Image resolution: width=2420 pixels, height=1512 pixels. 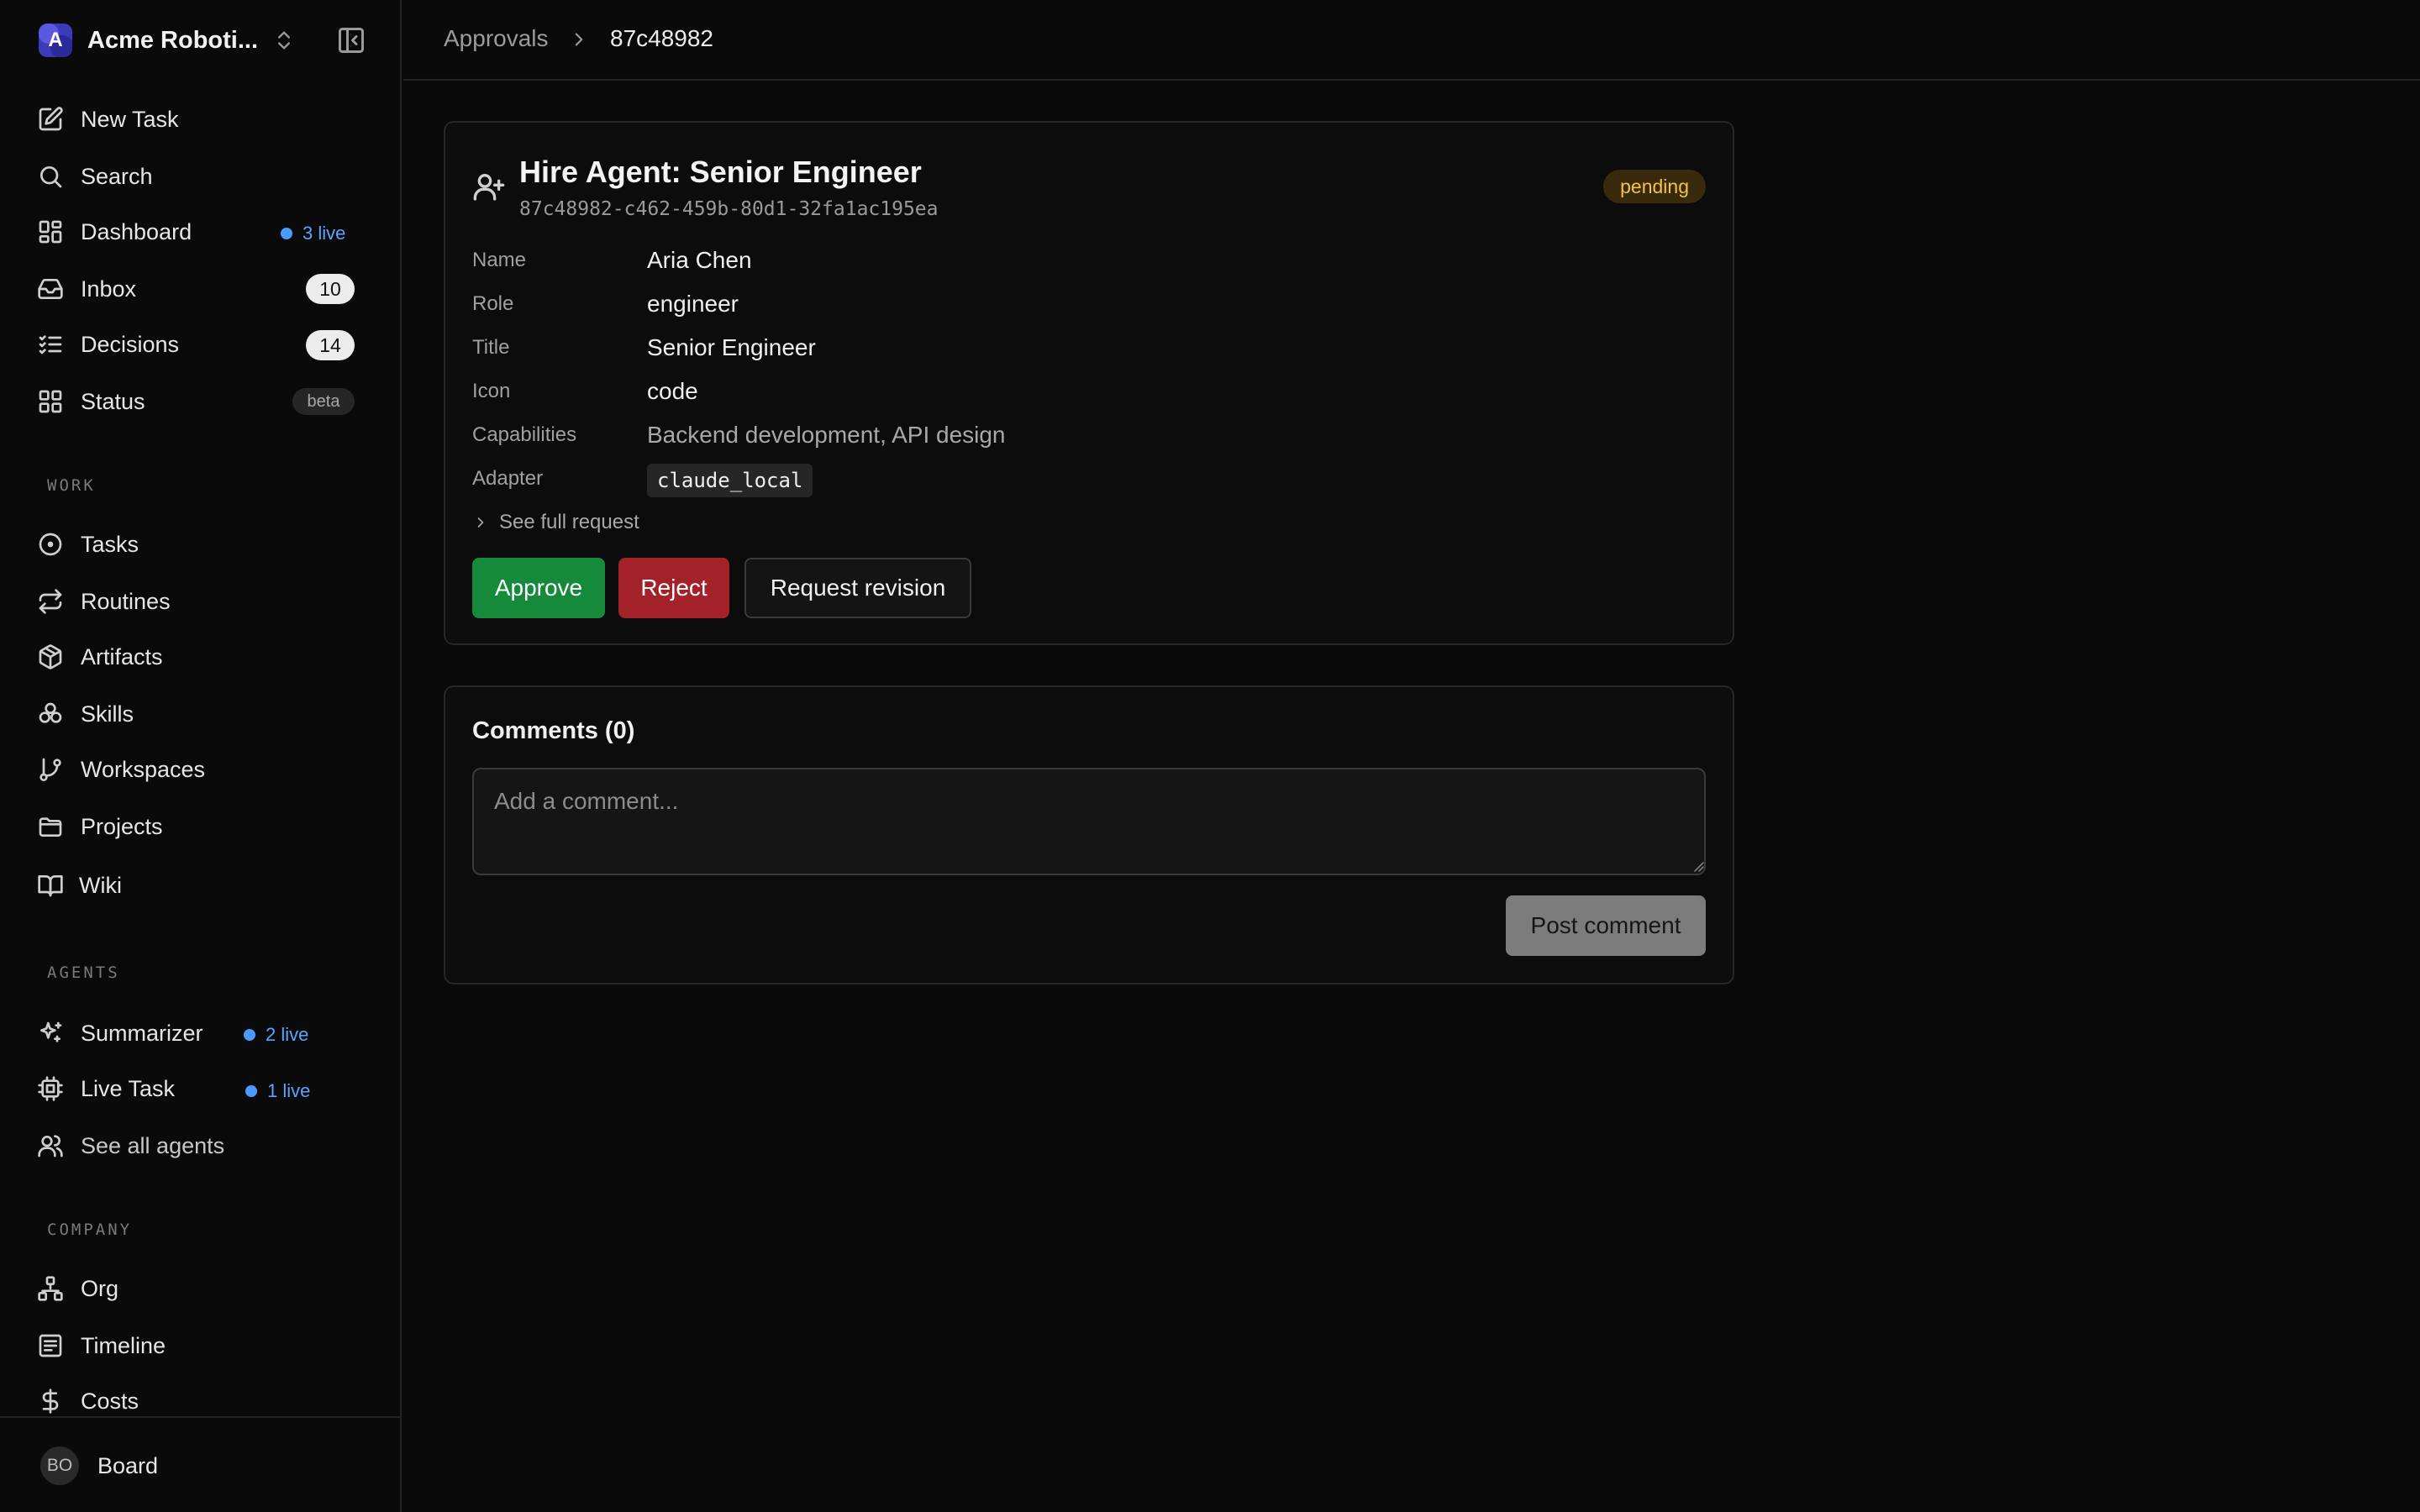 I want to click on nav-agent-live-task: Live Task, so click(x=205, y=1088).